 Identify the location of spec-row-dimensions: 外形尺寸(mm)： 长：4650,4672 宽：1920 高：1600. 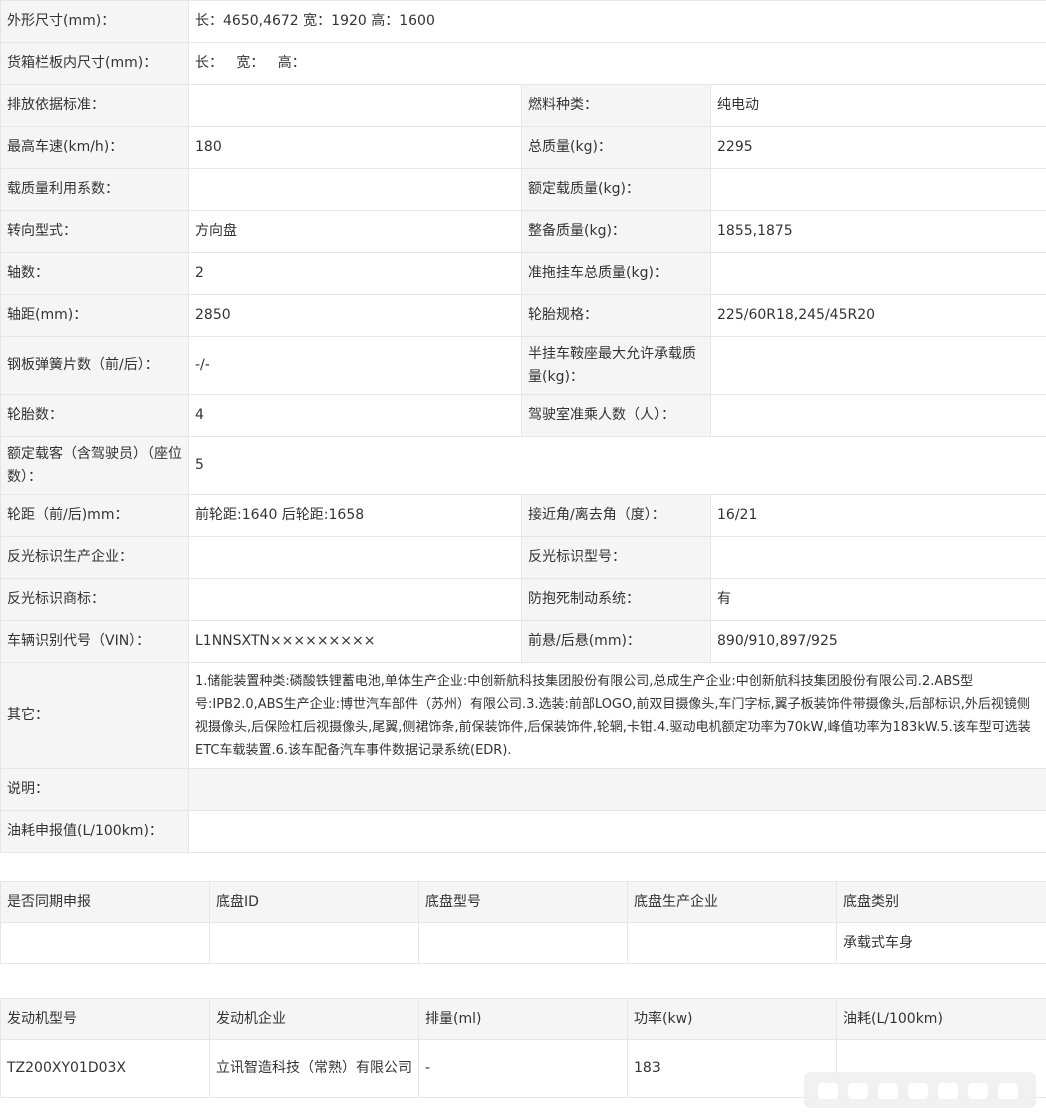
(523, 21).